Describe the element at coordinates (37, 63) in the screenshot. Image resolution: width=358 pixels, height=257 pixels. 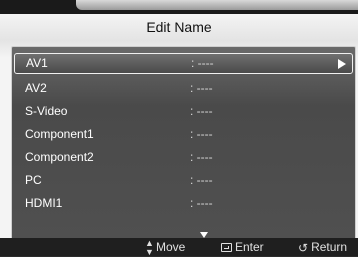
I see `list-item-label: AV1` at that location.